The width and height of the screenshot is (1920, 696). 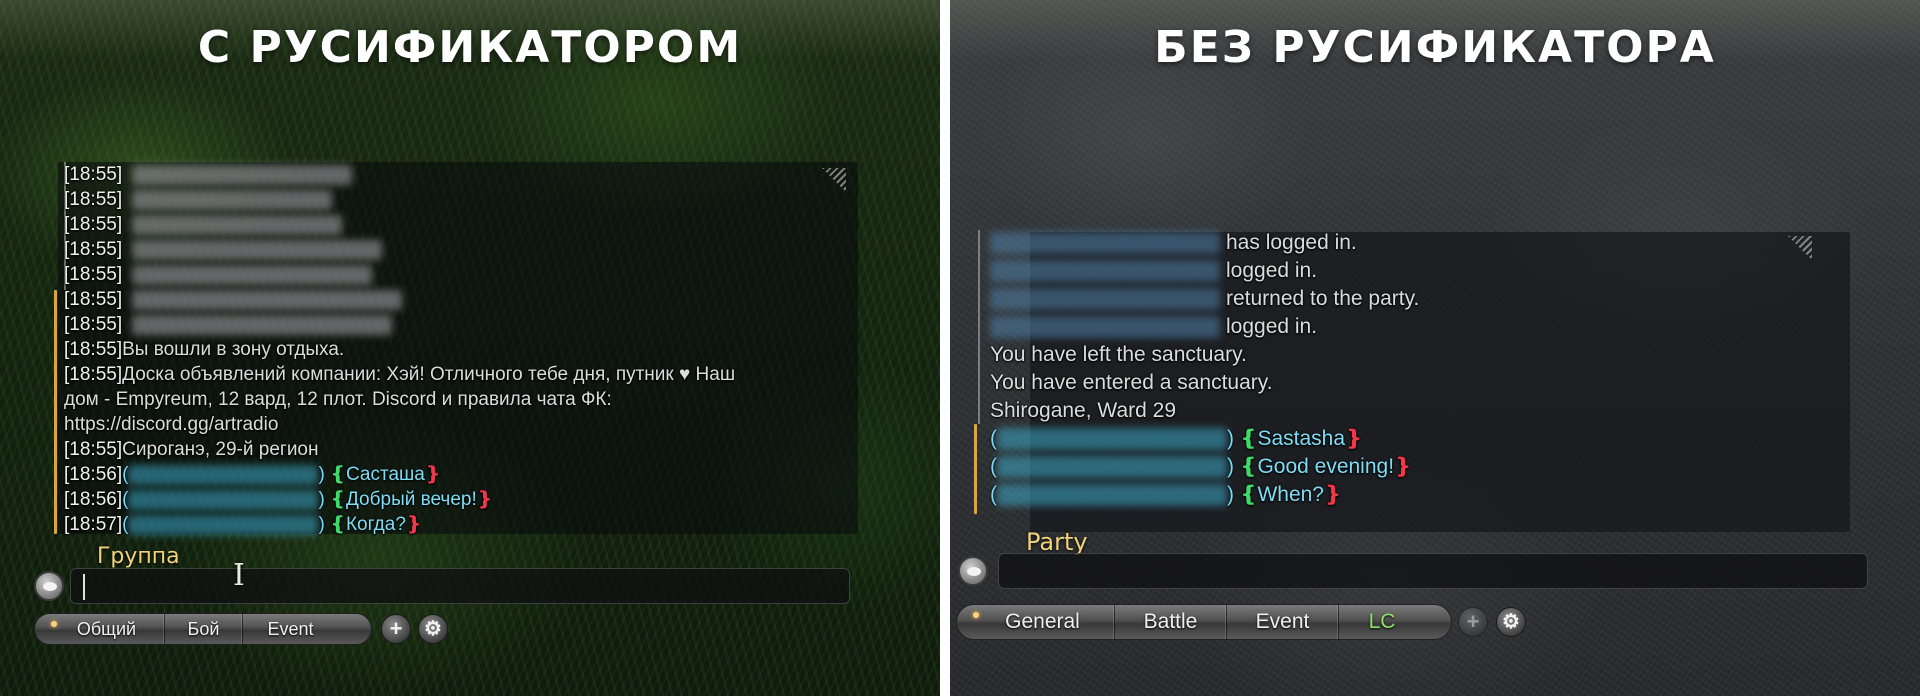 What do you see at coordinates (1118, 354) in the screenshot?
I see `system-message: You have left the sanctuary.` at bounding box center [1118, 354].